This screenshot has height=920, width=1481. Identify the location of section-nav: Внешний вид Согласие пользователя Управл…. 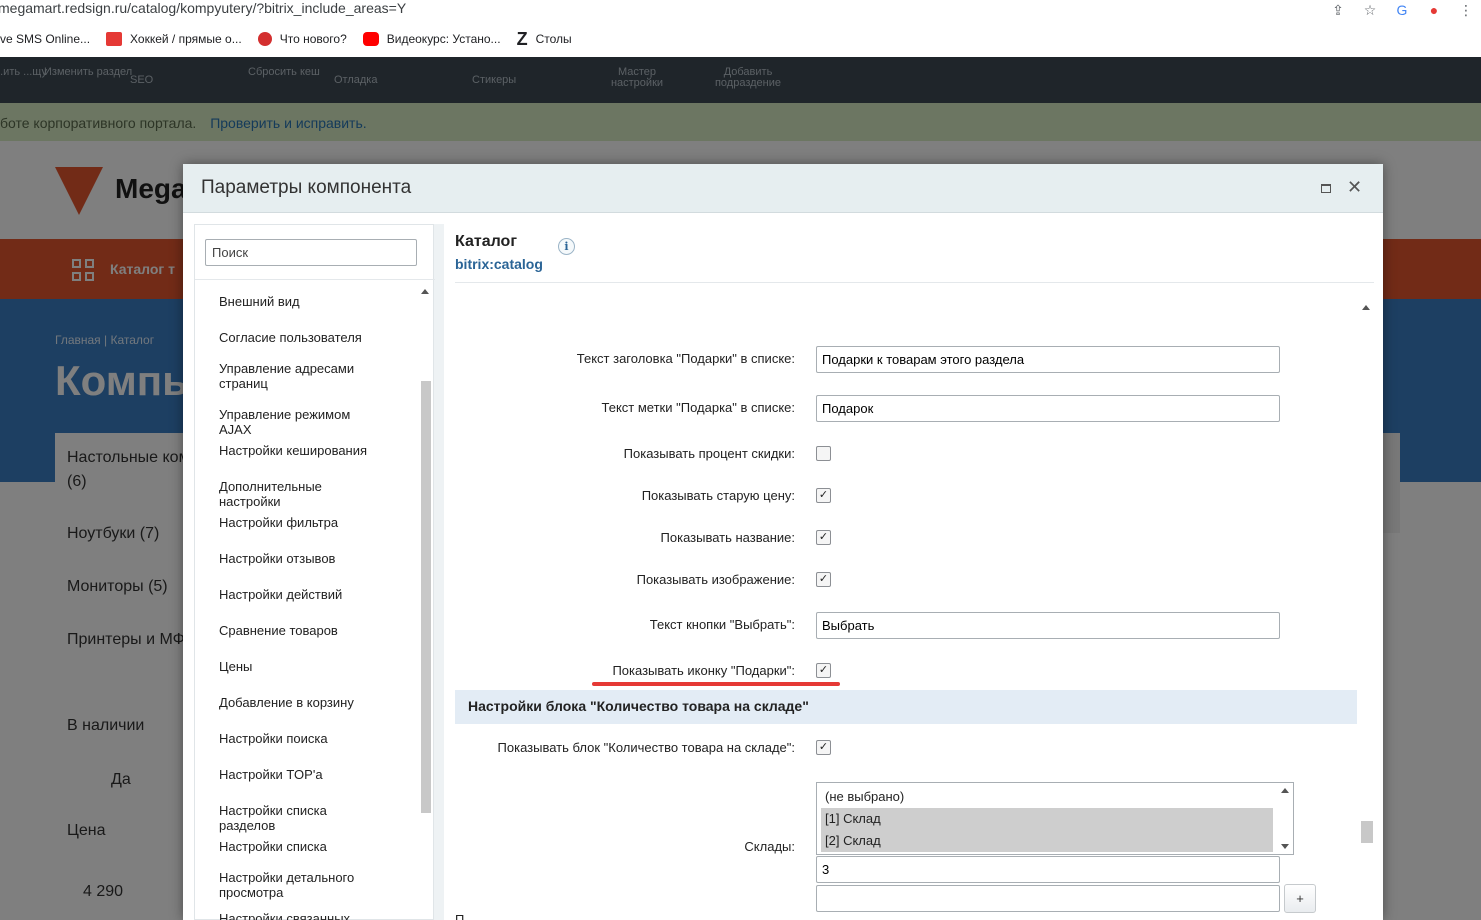
(314, 572).